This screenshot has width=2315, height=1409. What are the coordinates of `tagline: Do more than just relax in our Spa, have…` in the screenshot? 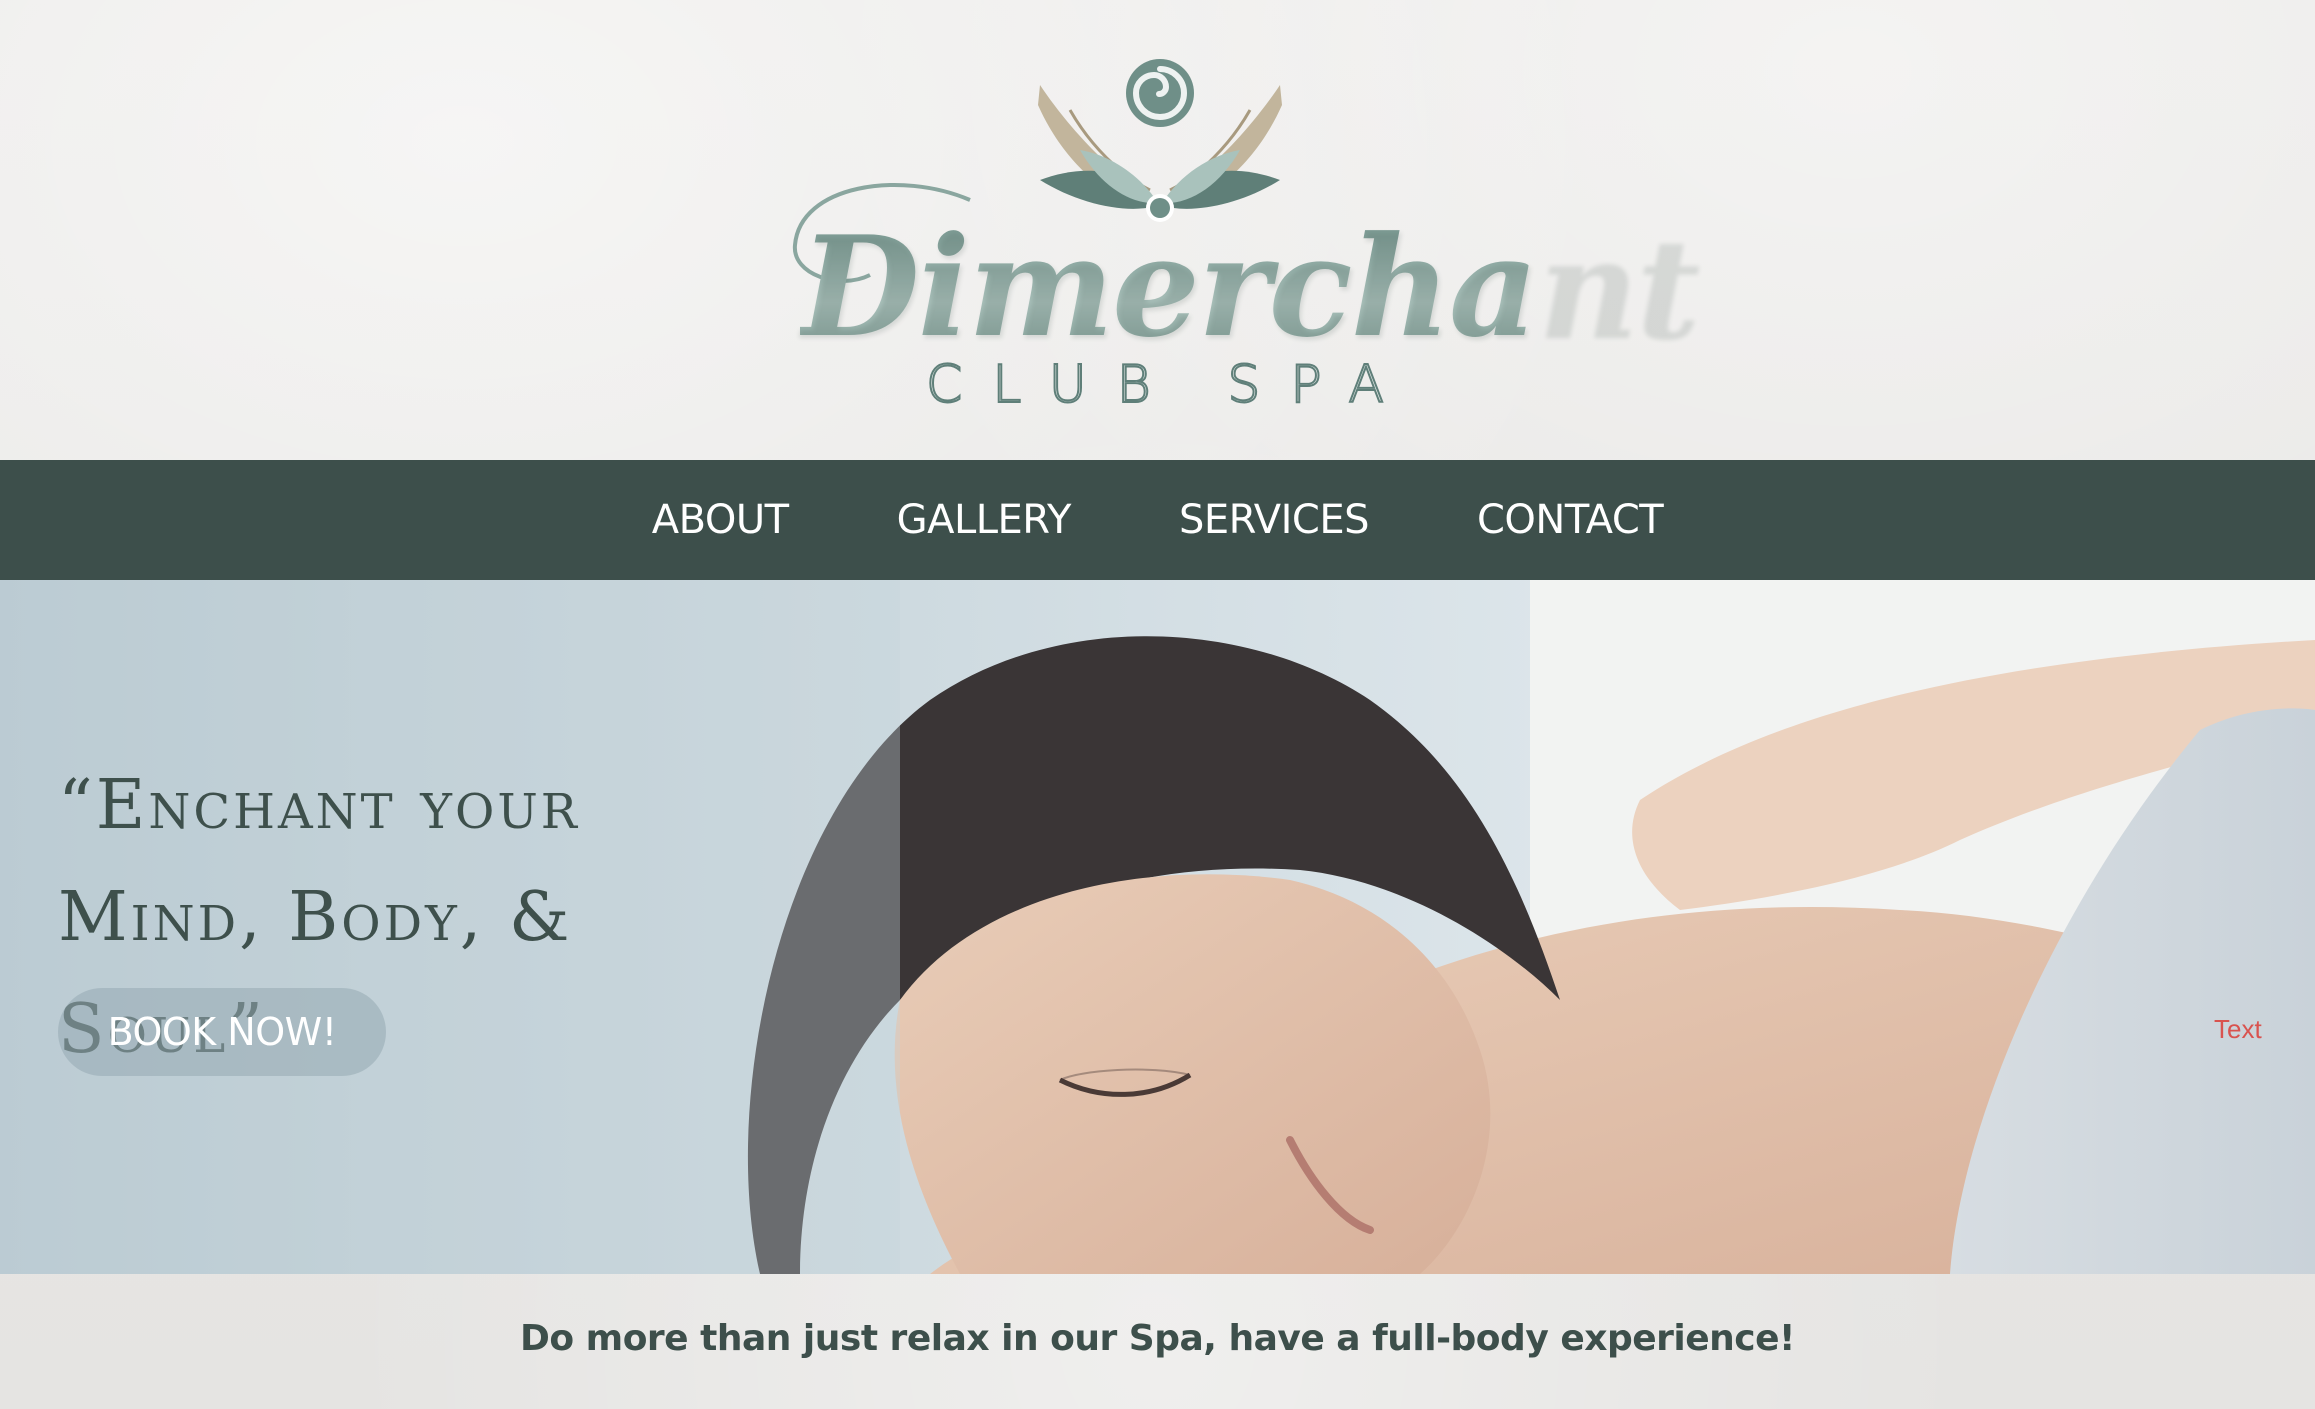 It's located at (1157, 1338).